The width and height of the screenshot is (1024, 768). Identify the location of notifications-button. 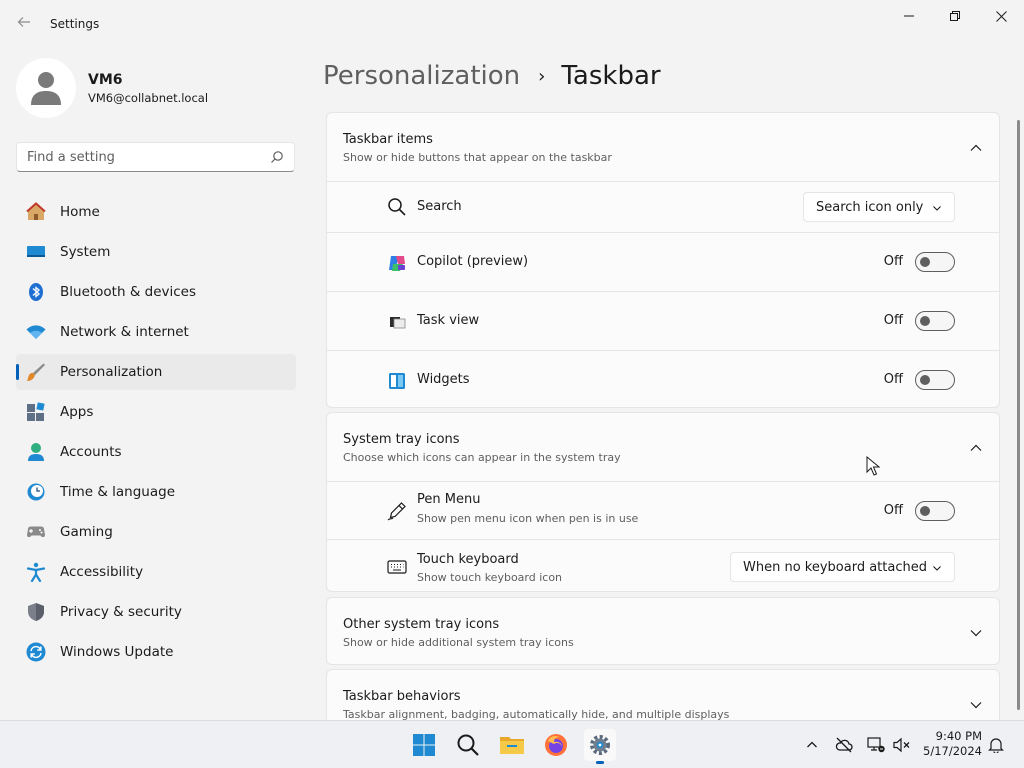
(996, 745).